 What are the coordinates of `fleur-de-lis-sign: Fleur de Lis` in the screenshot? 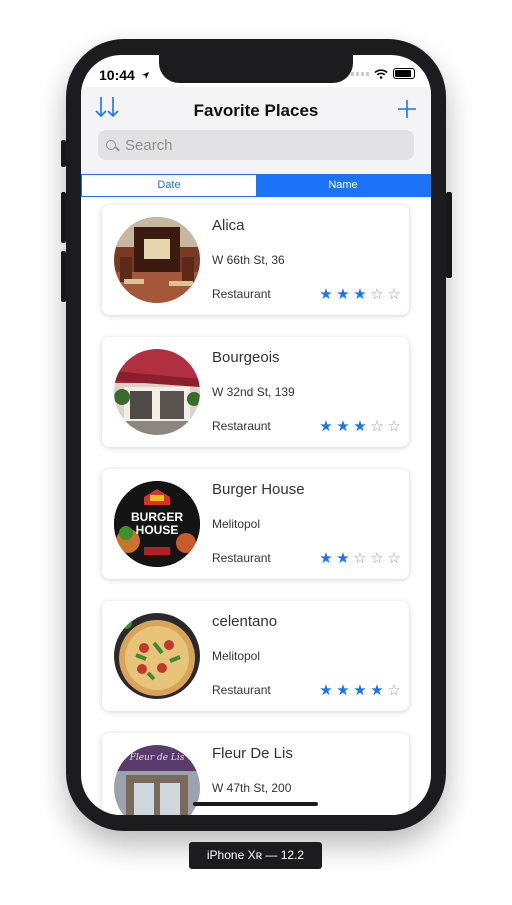 It's located at (157, 758).